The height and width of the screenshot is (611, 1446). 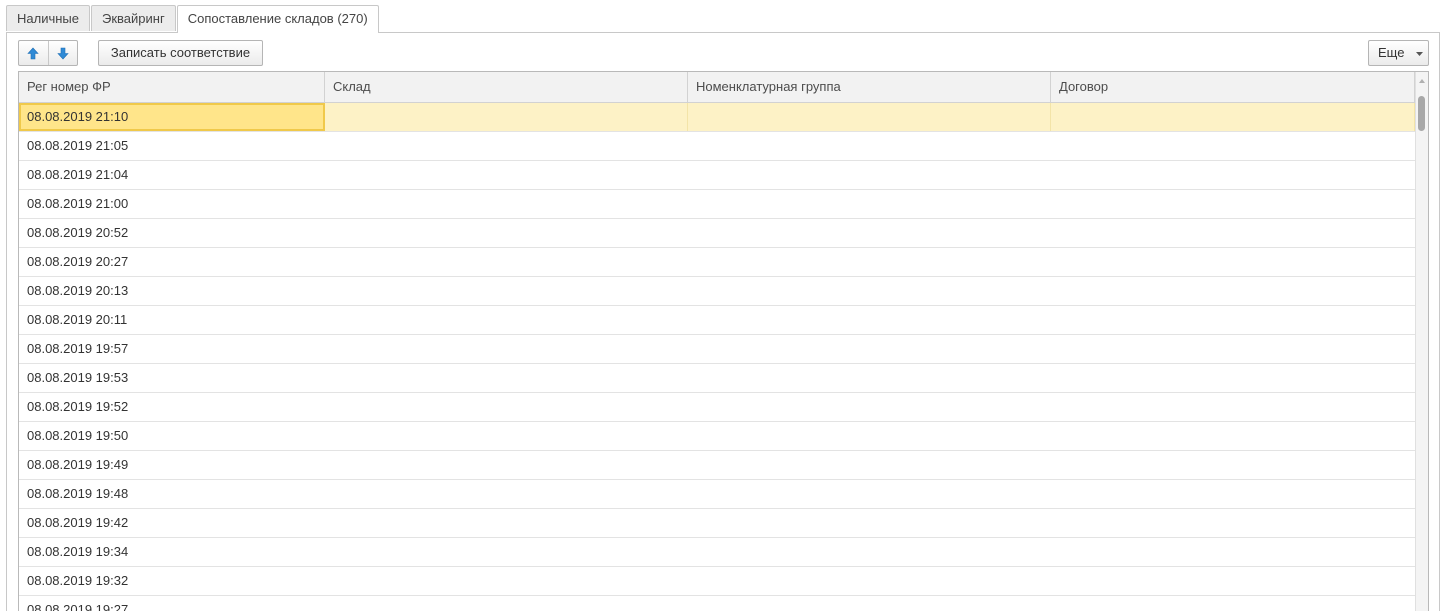 I want to click on table-row: 08.08.2019 19:57, so click(x=717, y=349).